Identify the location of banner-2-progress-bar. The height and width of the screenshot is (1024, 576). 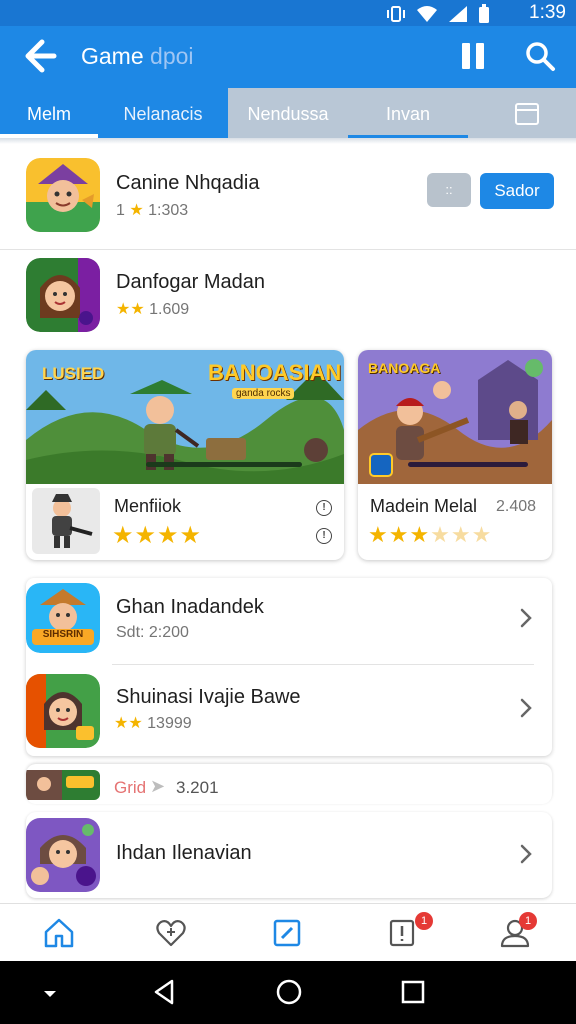
(468, 464).